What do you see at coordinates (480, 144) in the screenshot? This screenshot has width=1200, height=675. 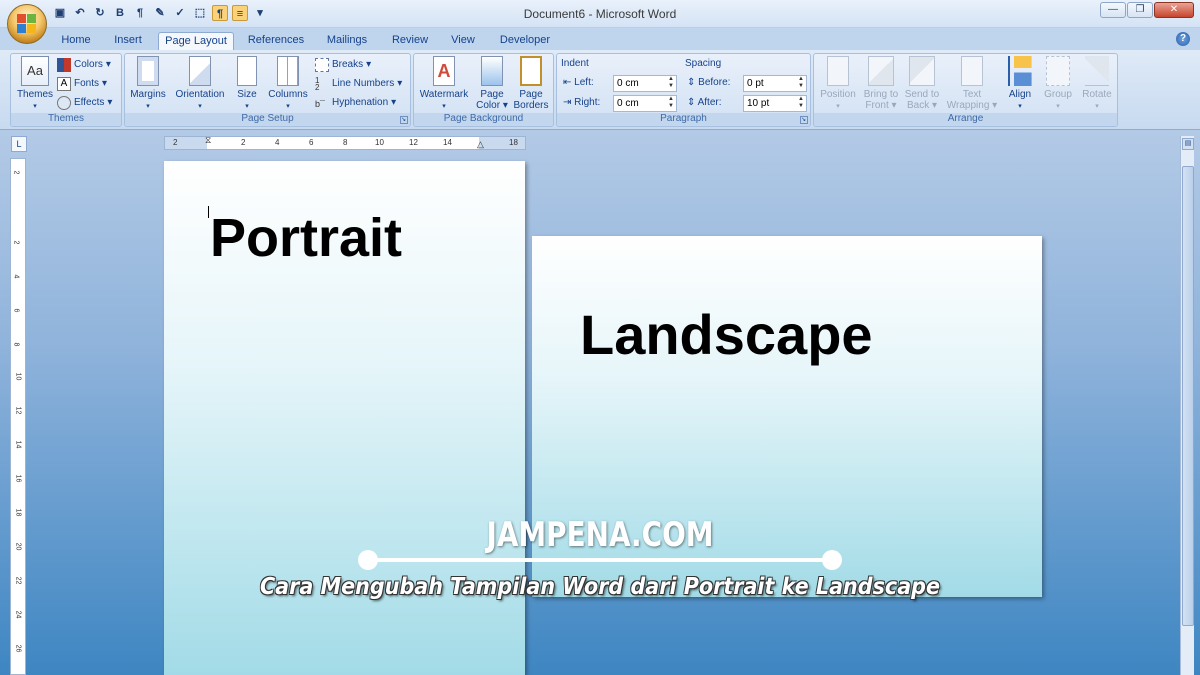 I see `right-indent-marker-icon: △` at bounding box center [480, 144].